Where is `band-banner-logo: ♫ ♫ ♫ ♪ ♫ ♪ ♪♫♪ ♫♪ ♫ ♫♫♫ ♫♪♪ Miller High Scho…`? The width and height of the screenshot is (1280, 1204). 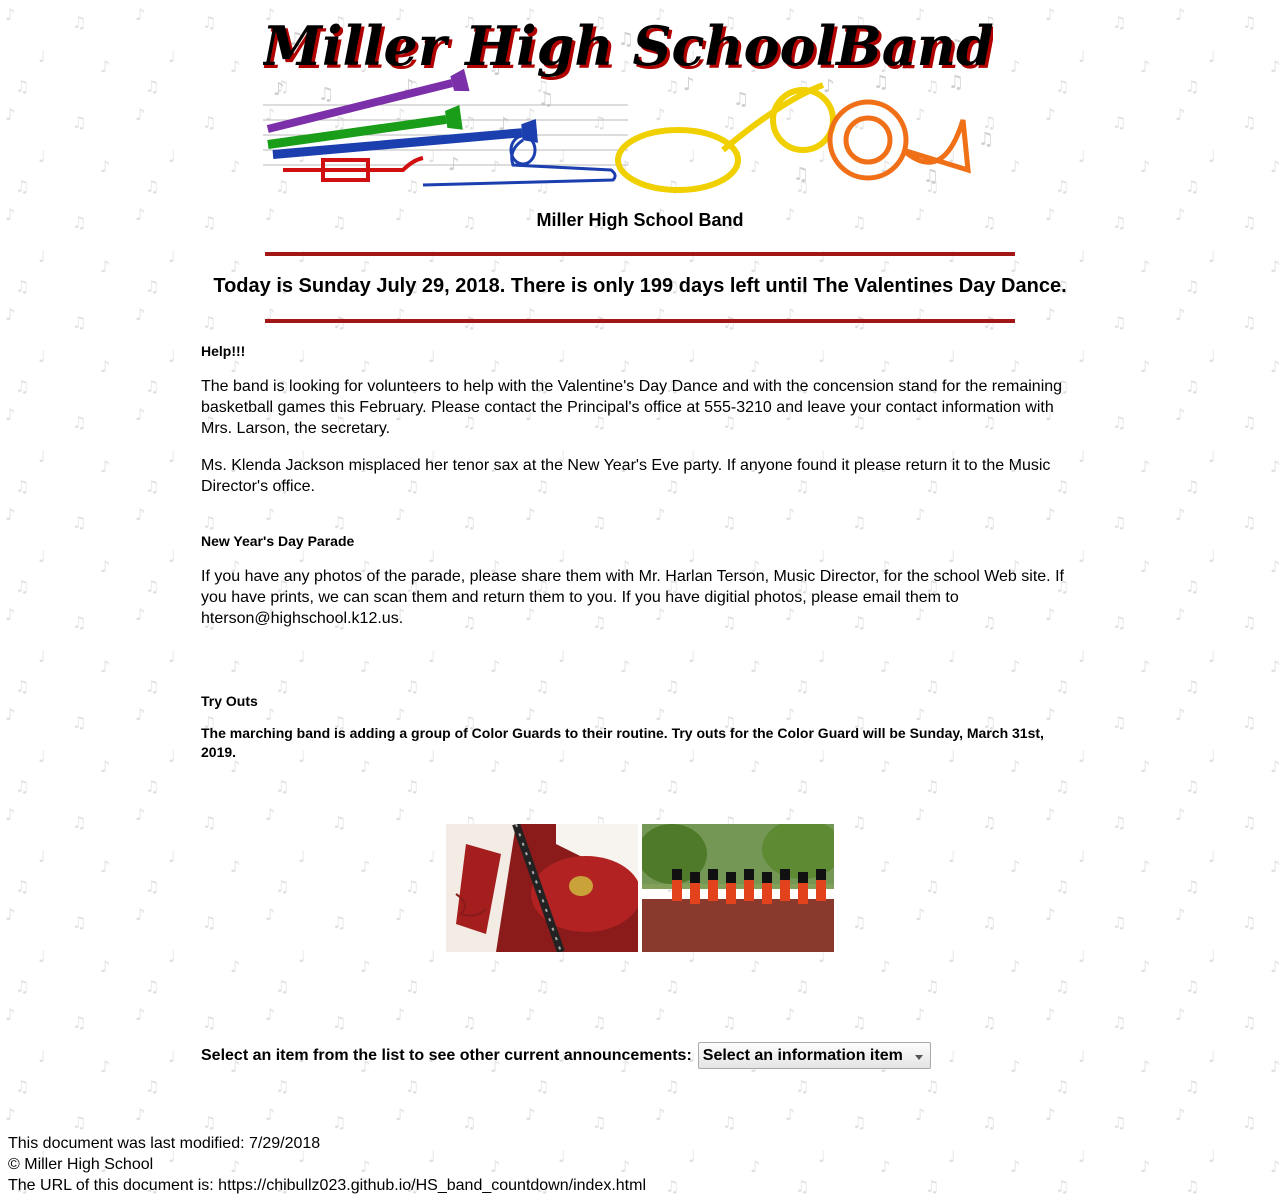 band-banner-logo: ♫ ♫ ♫ ♪ ♫ ♪ ♪♫♪ ♫♪ ♫ ♫♫♫ ♫♪♪ Miller High Scho… is located at coordinates (628, 103).